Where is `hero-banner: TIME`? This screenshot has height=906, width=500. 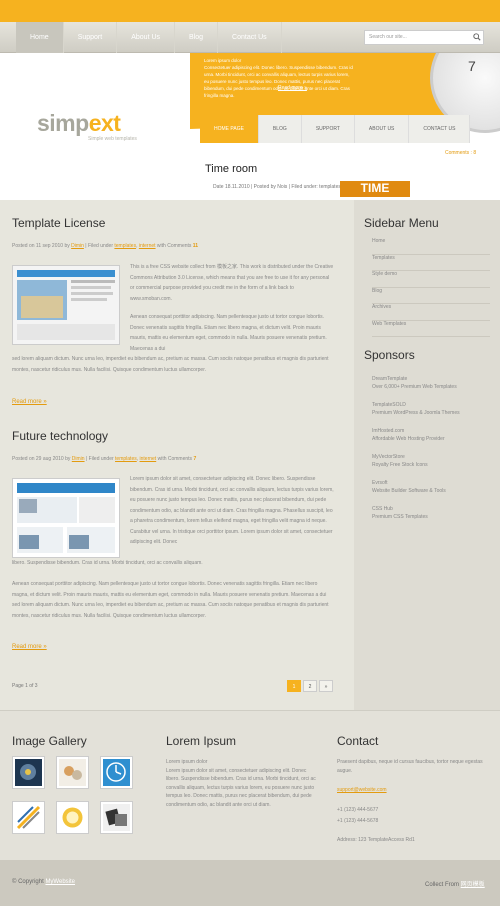 hero-banner: TIME is located at coordinates (375, 189).